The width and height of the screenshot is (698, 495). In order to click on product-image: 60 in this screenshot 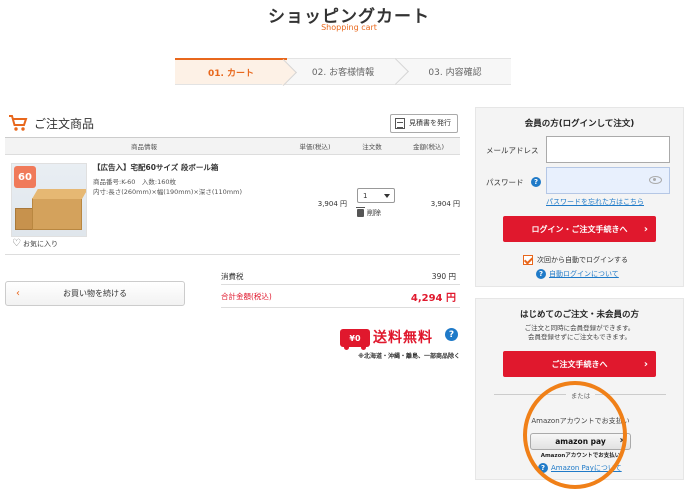, I will do `click(49, 200)`.